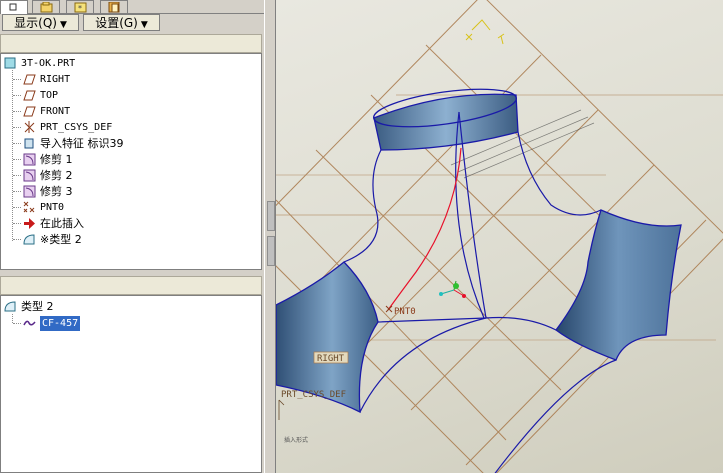 This screenshot has height=473, width=723. I want to click on folder-icon, so click(46, 7).